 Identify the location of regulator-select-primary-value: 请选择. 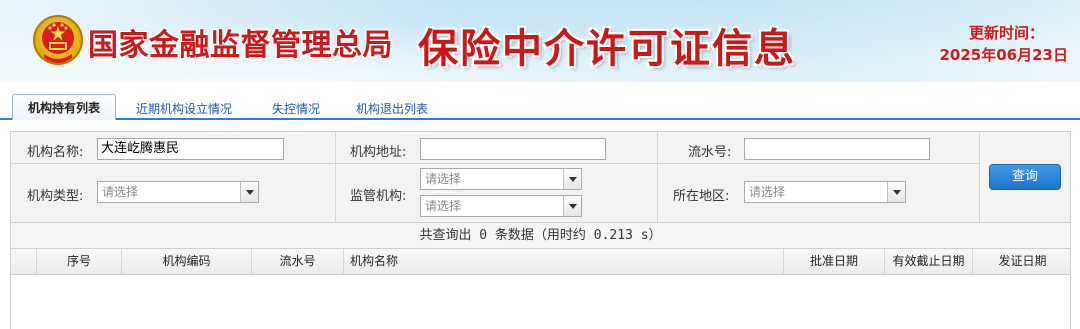
(443, 179).